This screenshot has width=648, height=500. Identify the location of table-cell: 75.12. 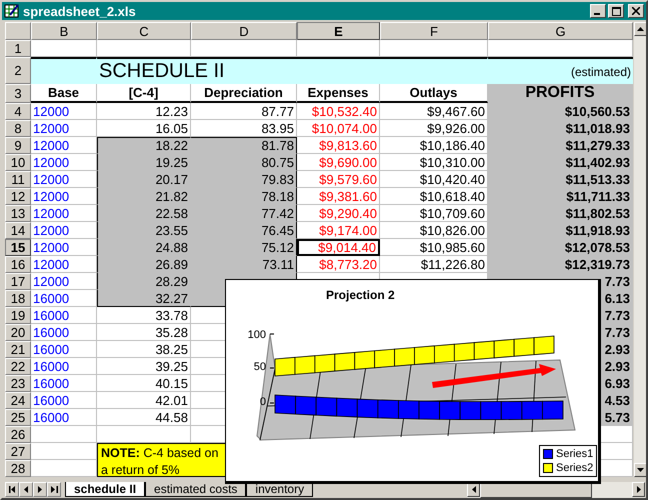
(244, 247).